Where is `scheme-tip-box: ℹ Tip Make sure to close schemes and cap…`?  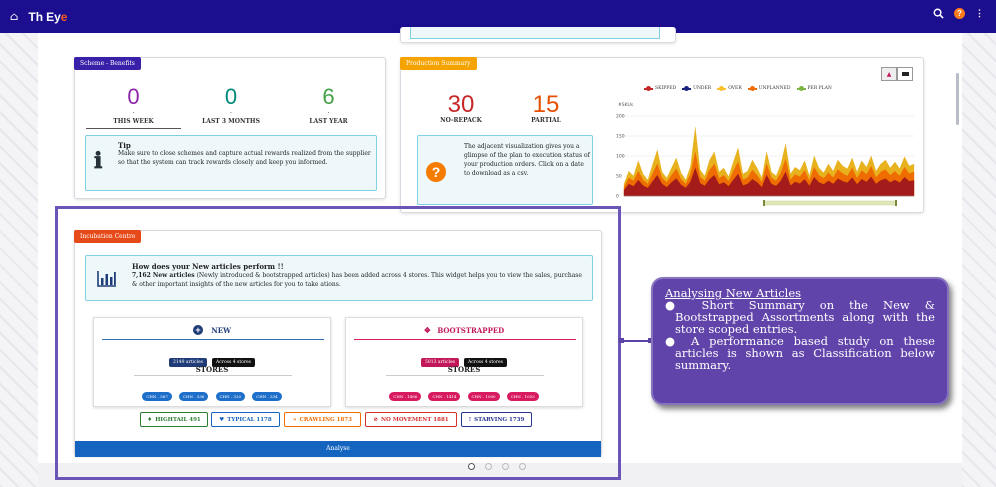
scheme-tip-box: ℹ Tip Make sure to close schemes and cap… is located at coordinates (231, 163).